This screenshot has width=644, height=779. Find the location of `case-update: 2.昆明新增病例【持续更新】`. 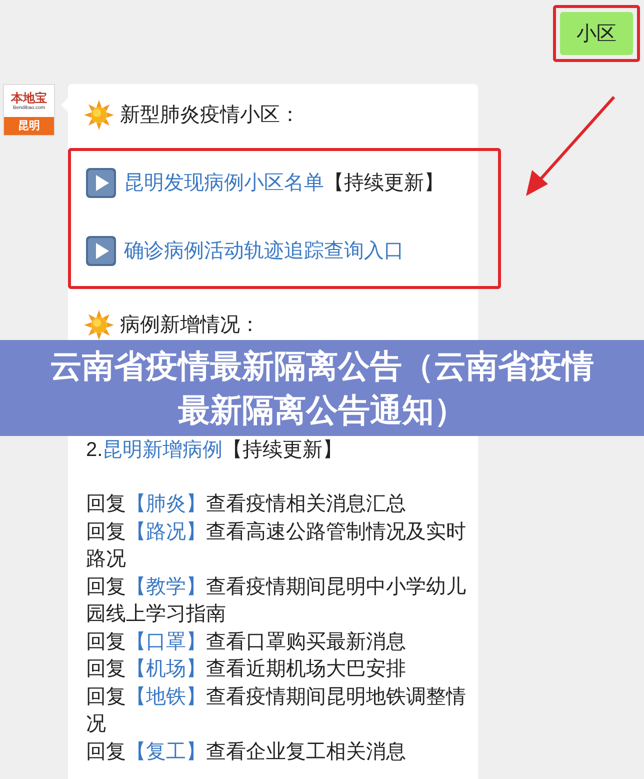

case-update: 2.昆明新增病例【持续更新】 is located at coordinates (215, 450).